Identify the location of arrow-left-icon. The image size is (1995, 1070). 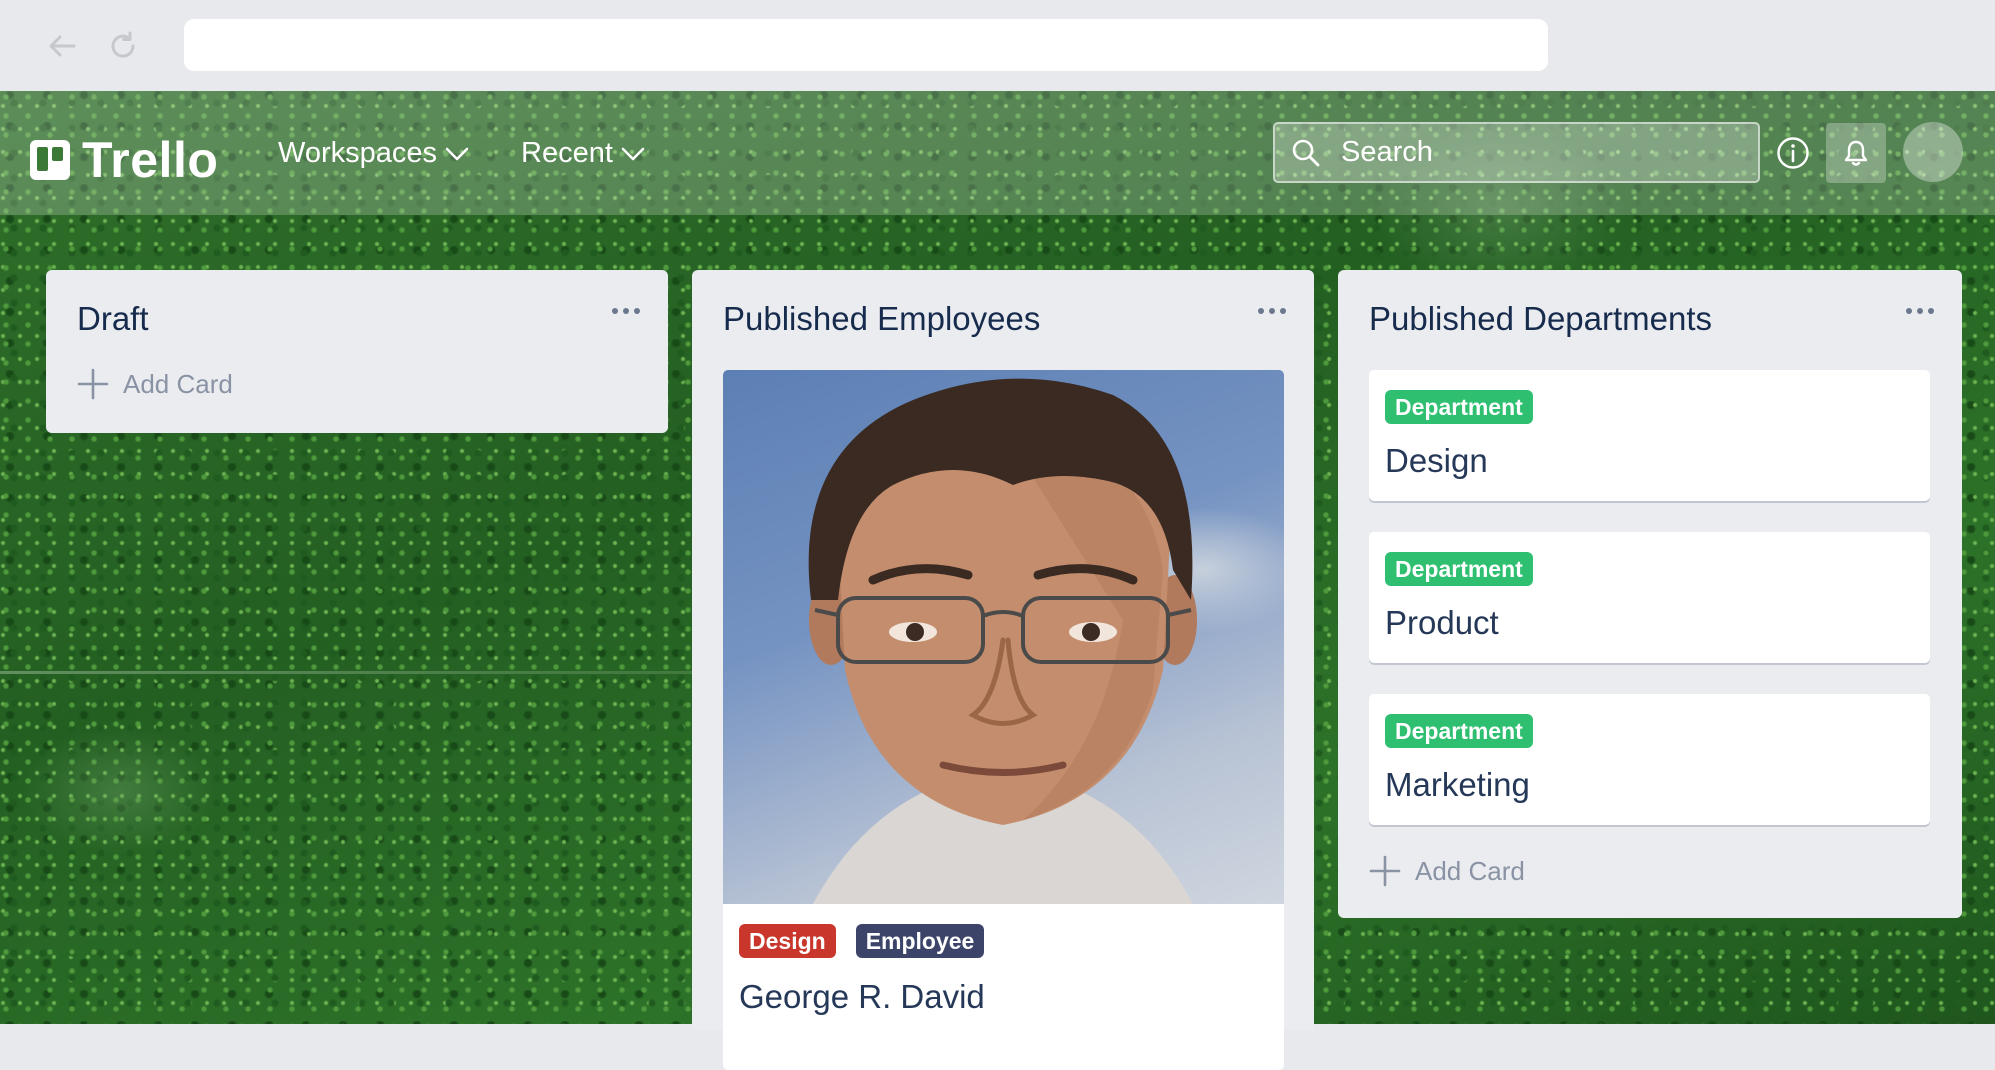
(62, 46).